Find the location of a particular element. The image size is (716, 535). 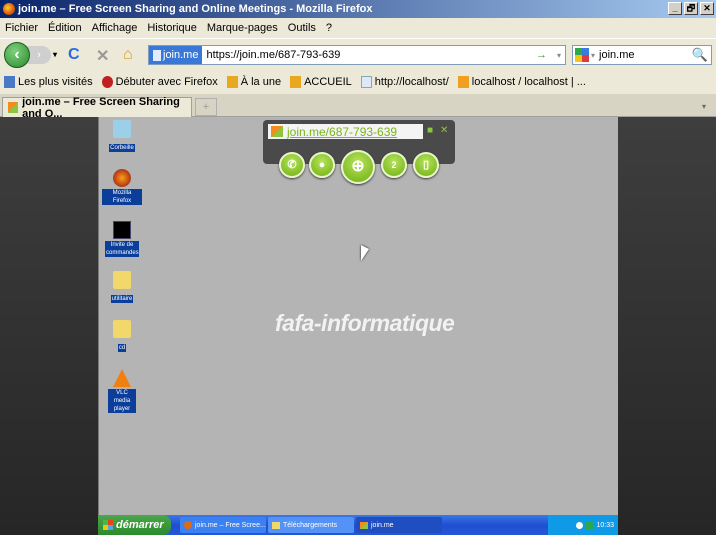

desktop-icon-firefox: Mozilla Firefox is located at coordinates (122, 187).